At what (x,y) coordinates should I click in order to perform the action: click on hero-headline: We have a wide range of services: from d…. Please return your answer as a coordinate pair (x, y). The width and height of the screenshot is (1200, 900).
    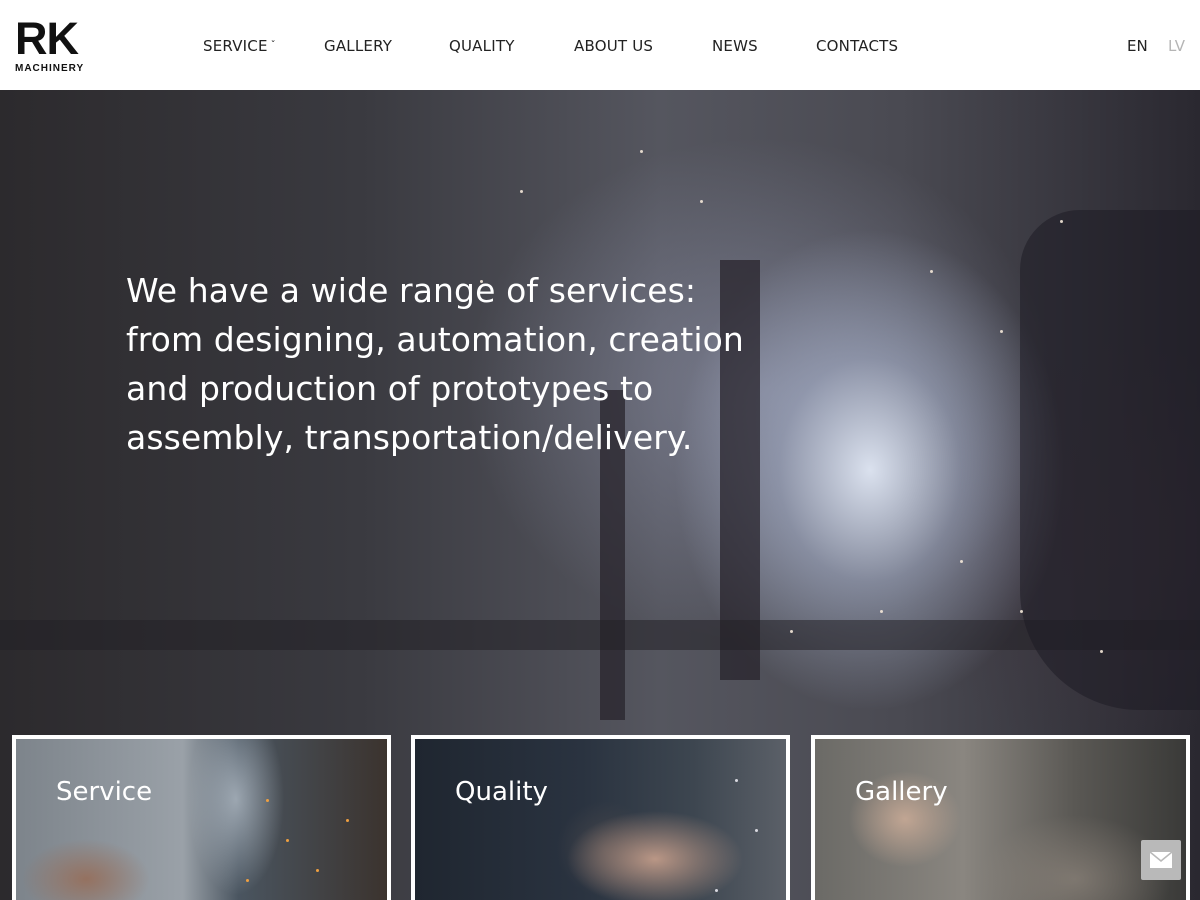
    Looking at the image, I should click on (466, 364).